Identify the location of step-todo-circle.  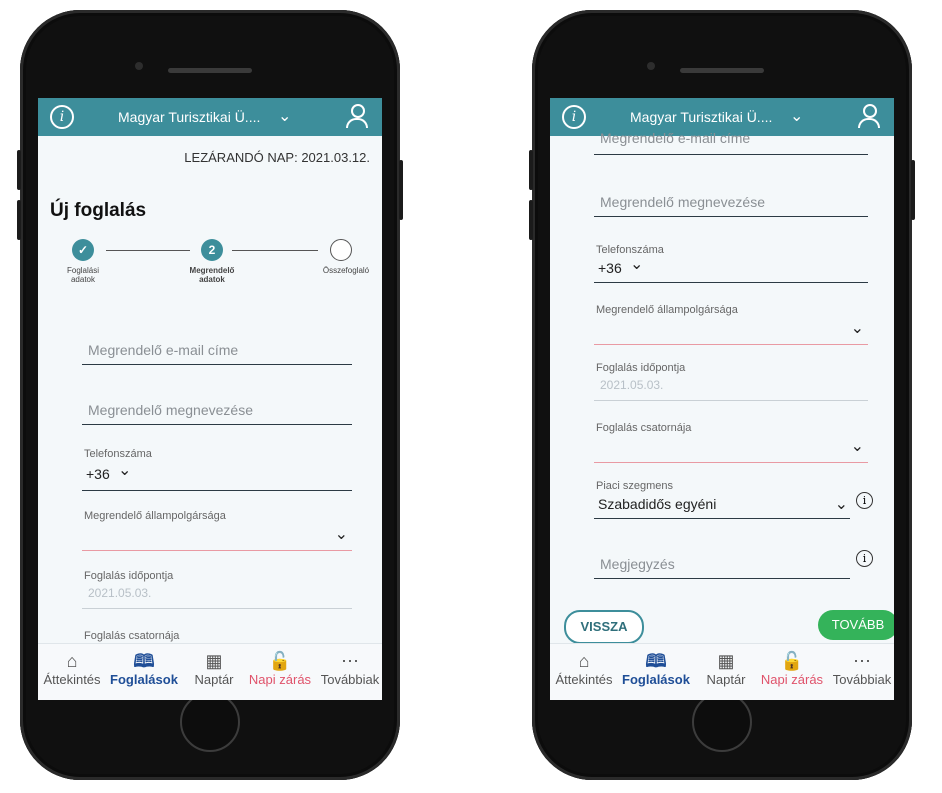
(341, 250).